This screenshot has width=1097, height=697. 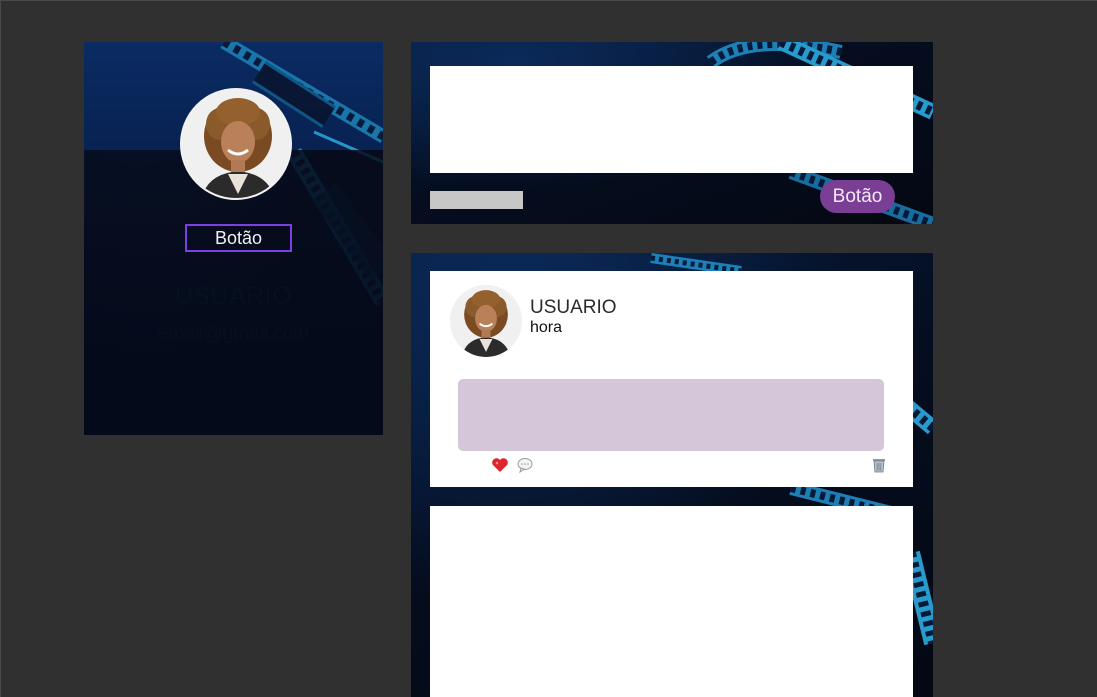 What do you see at coordinates (525, 465) in the screenshot?
I see `comment-icon` at bounding box center [525, 465].